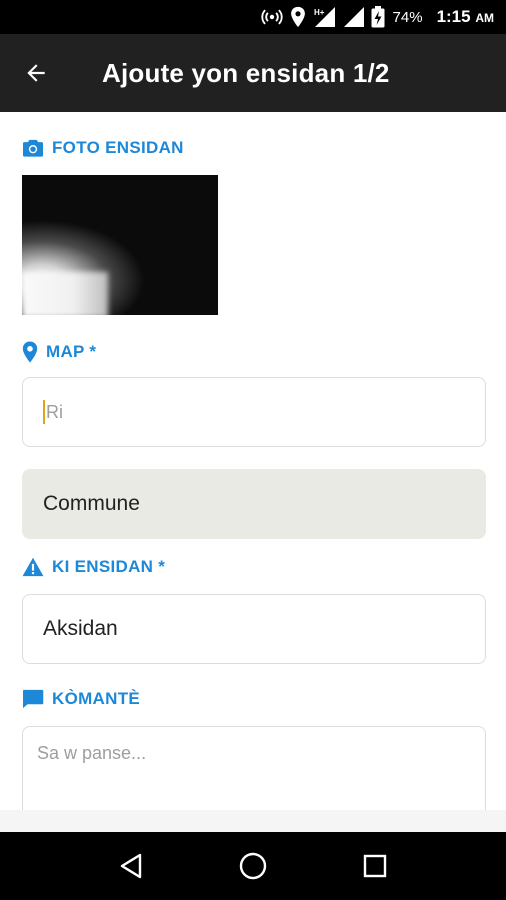 The height and width of the screenshot is (900, 506). I want to click on back-button, so click(36, 73).